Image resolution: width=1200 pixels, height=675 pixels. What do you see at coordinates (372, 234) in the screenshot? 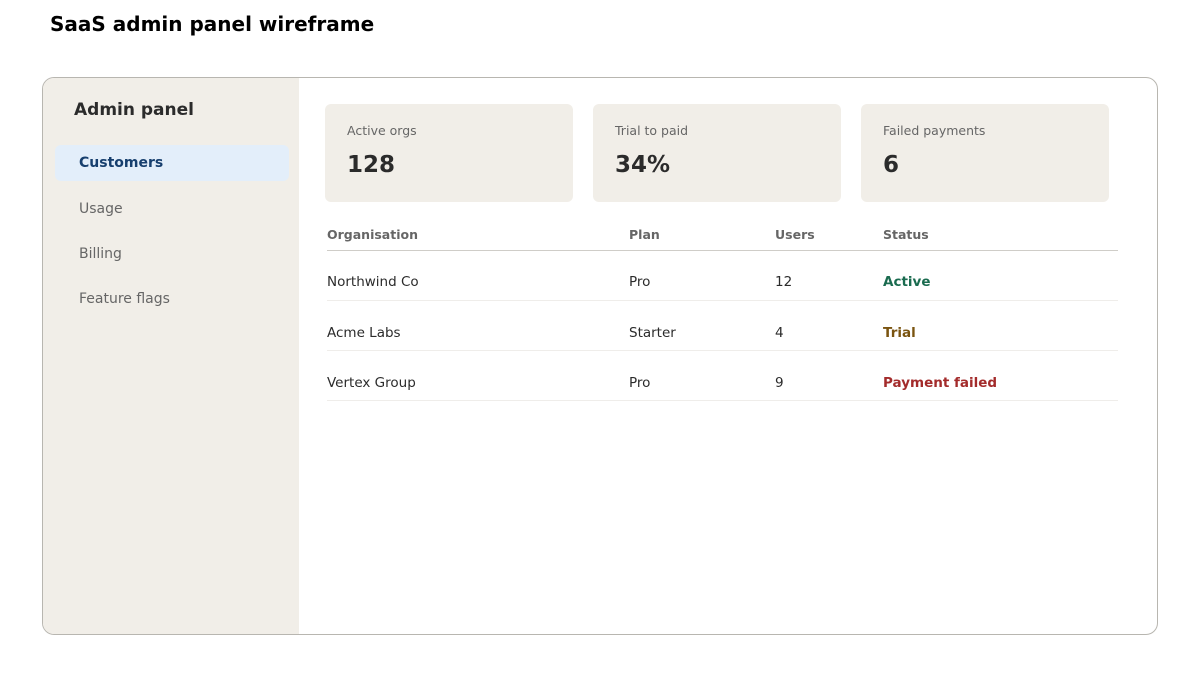
I see `column-header-organisation: Organisation` at bounding box center [372, 234].